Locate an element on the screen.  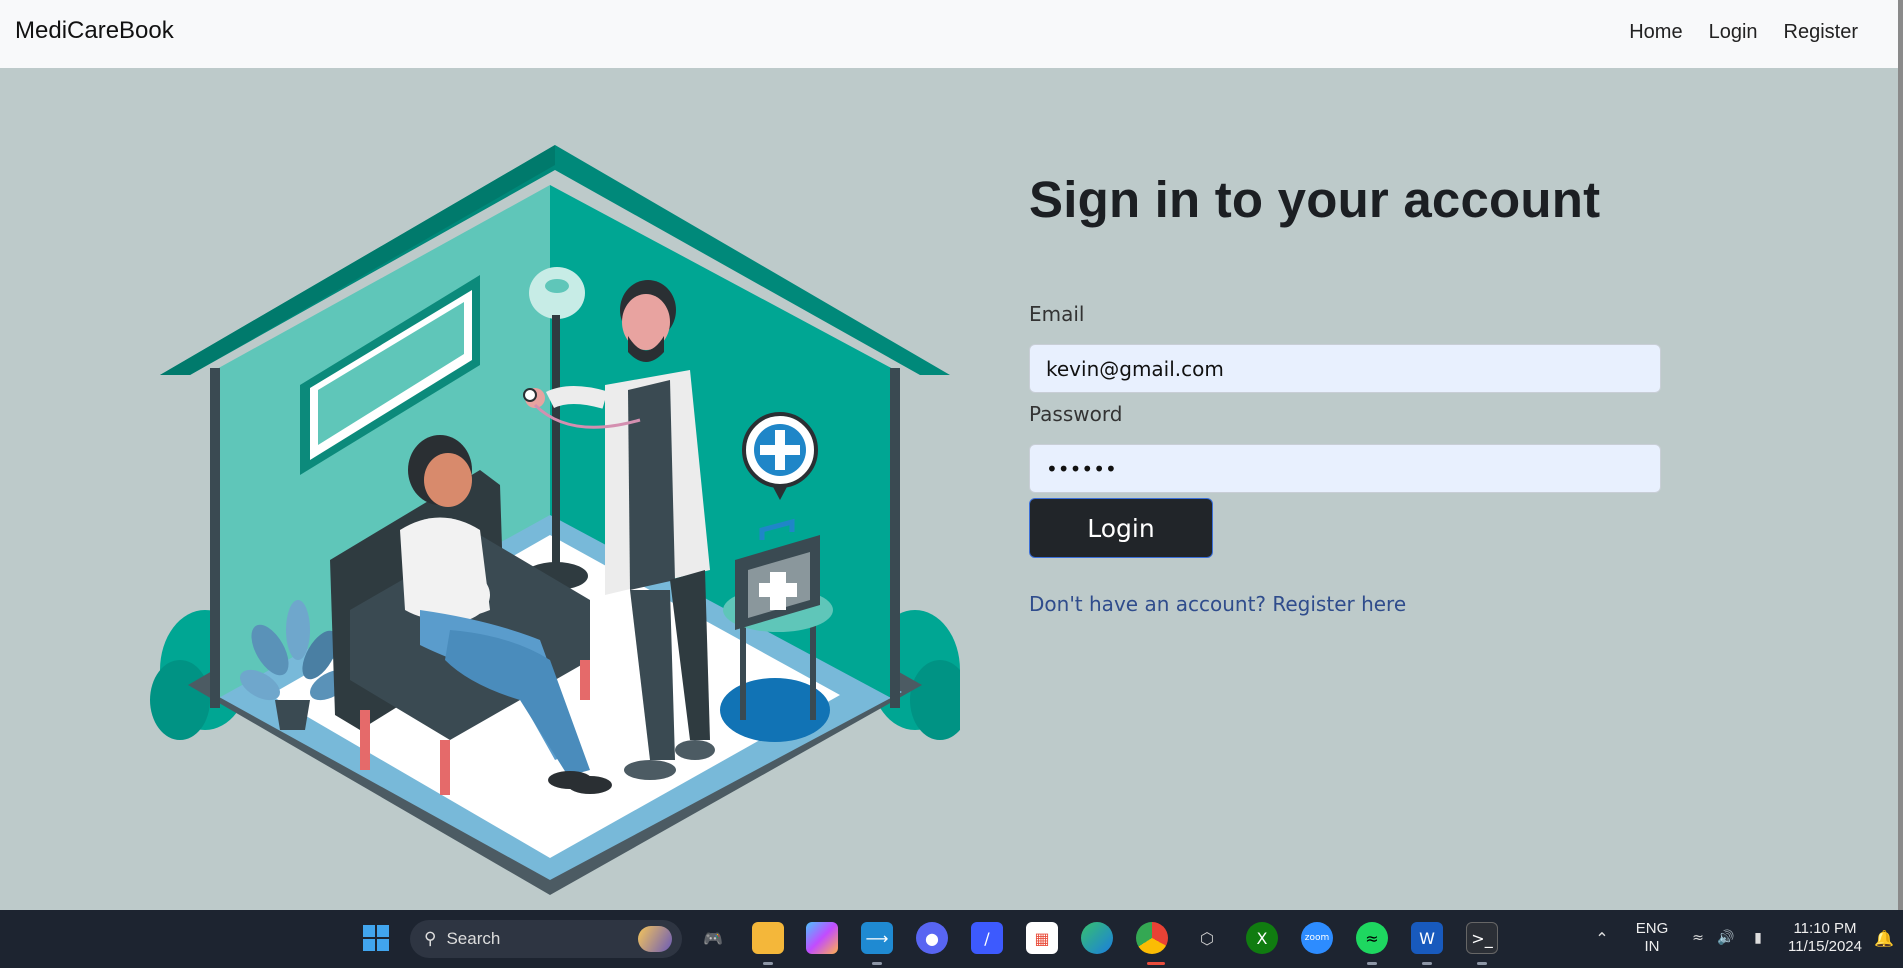
search-label: Search is located at coordinates (473, 938).